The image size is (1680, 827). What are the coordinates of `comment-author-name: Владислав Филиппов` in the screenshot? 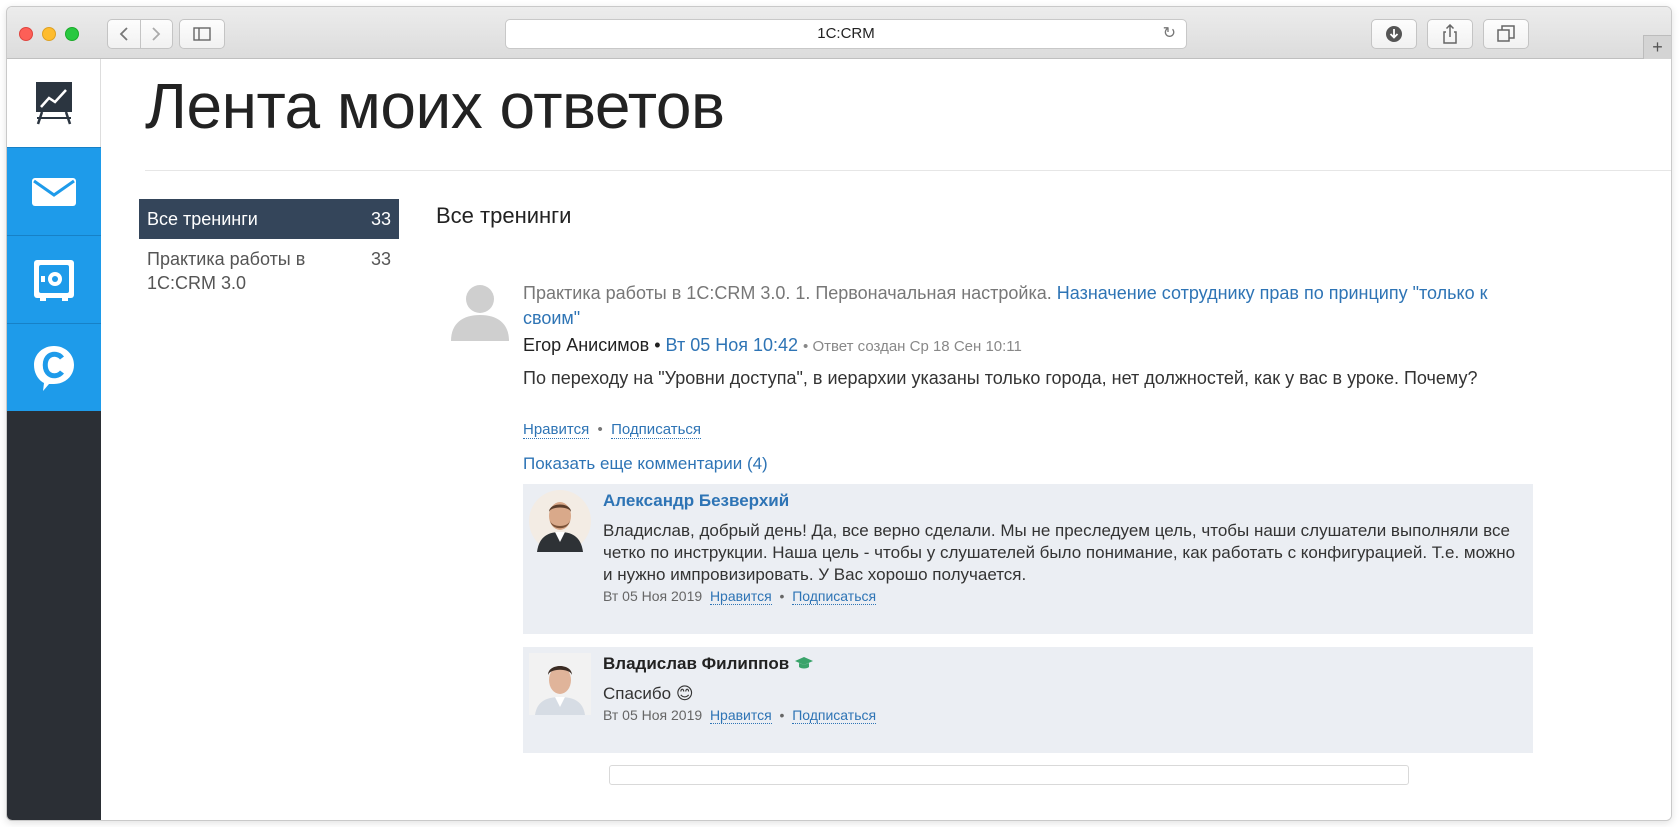 It's located at (696, 663).